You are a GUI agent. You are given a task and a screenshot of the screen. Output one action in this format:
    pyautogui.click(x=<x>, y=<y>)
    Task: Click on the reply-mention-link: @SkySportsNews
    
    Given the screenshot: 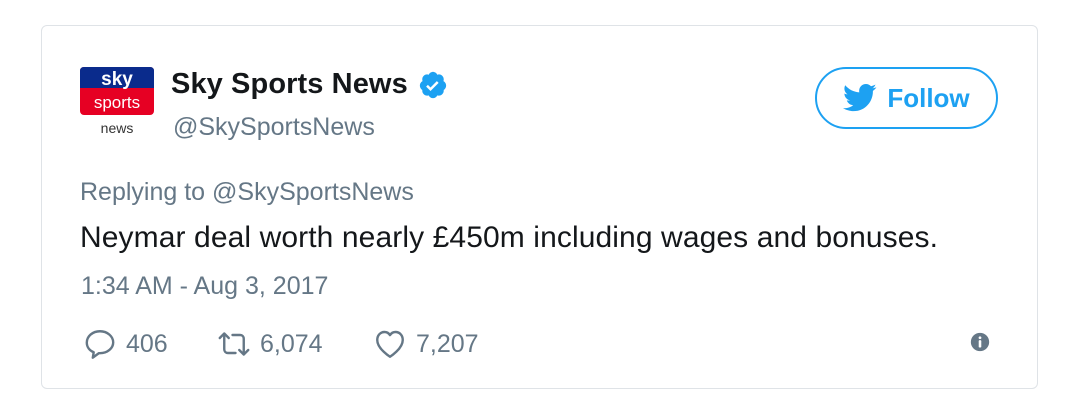 What is the action you would take?
    pyautogui.click(x=313, y=192)
    